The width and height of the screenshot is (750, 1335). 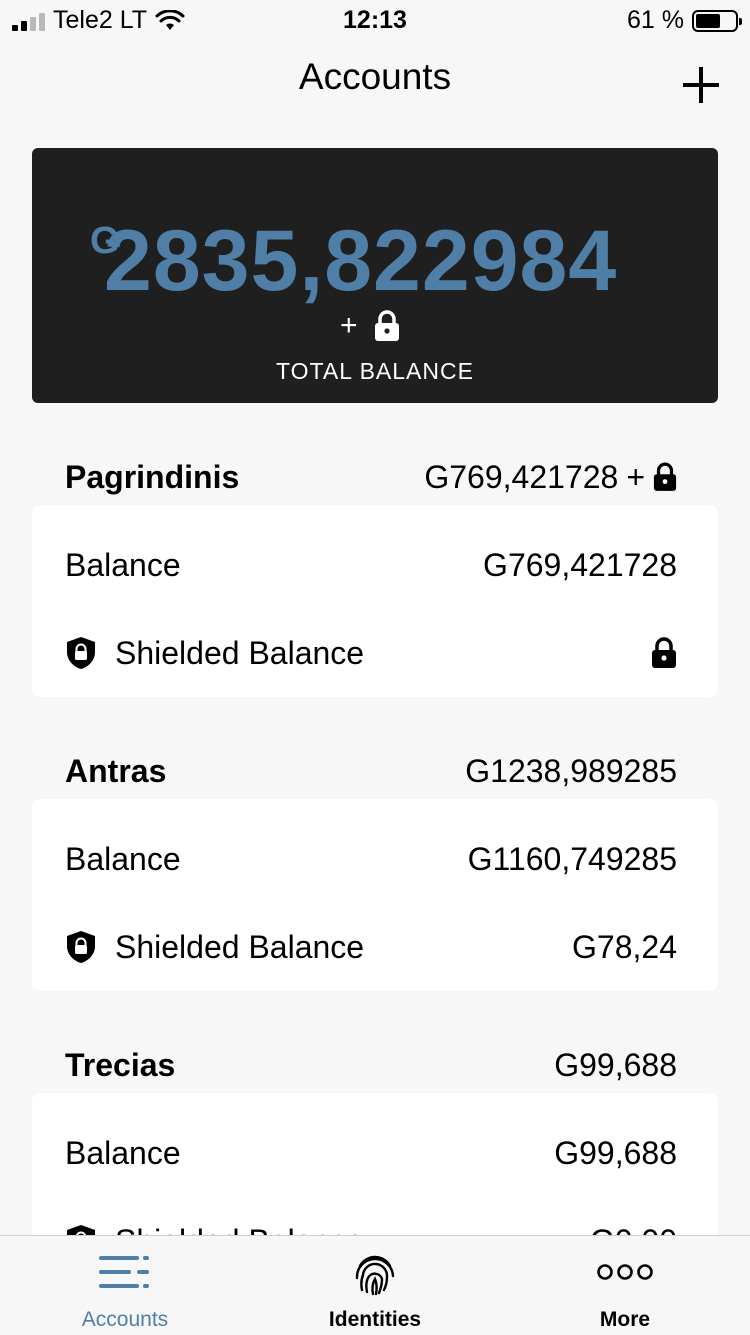 What do you see at coordinates (371, 1065) in the screenshot?
I see `account-header: Trecias G99,688` at bounding box center [371, 1065].